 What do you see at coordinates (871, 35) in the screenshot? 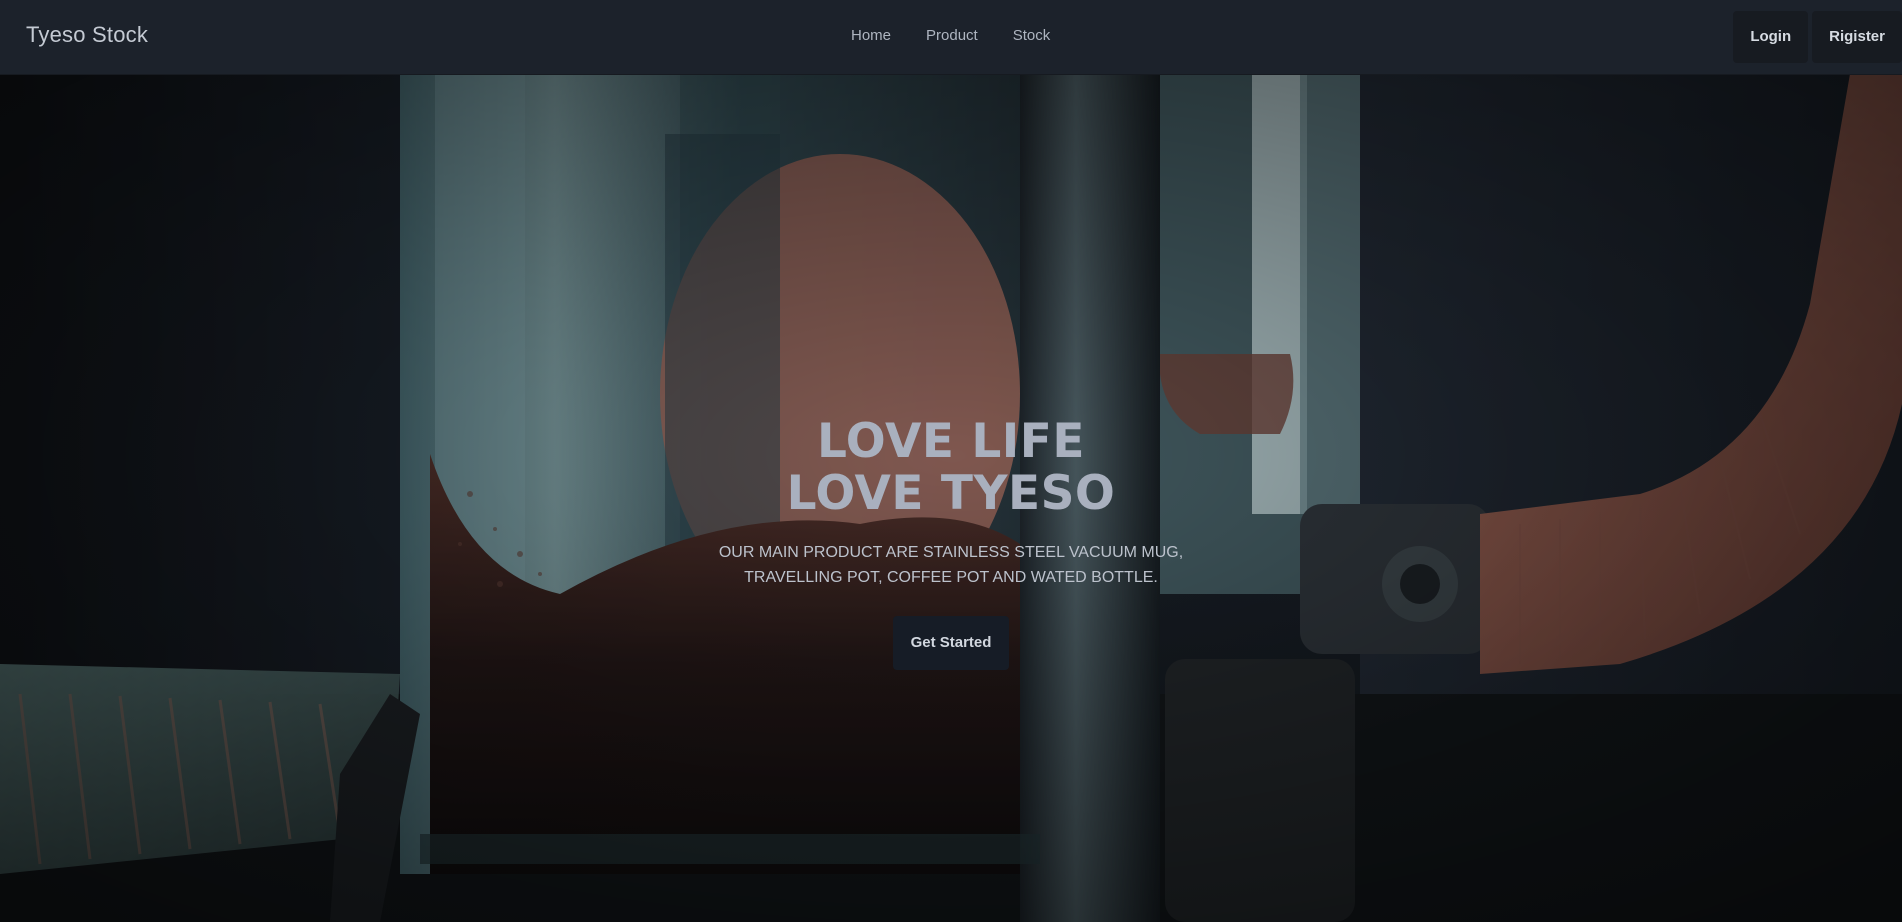
I see `nav-link-home: Home` at bounding box center [871, 35].